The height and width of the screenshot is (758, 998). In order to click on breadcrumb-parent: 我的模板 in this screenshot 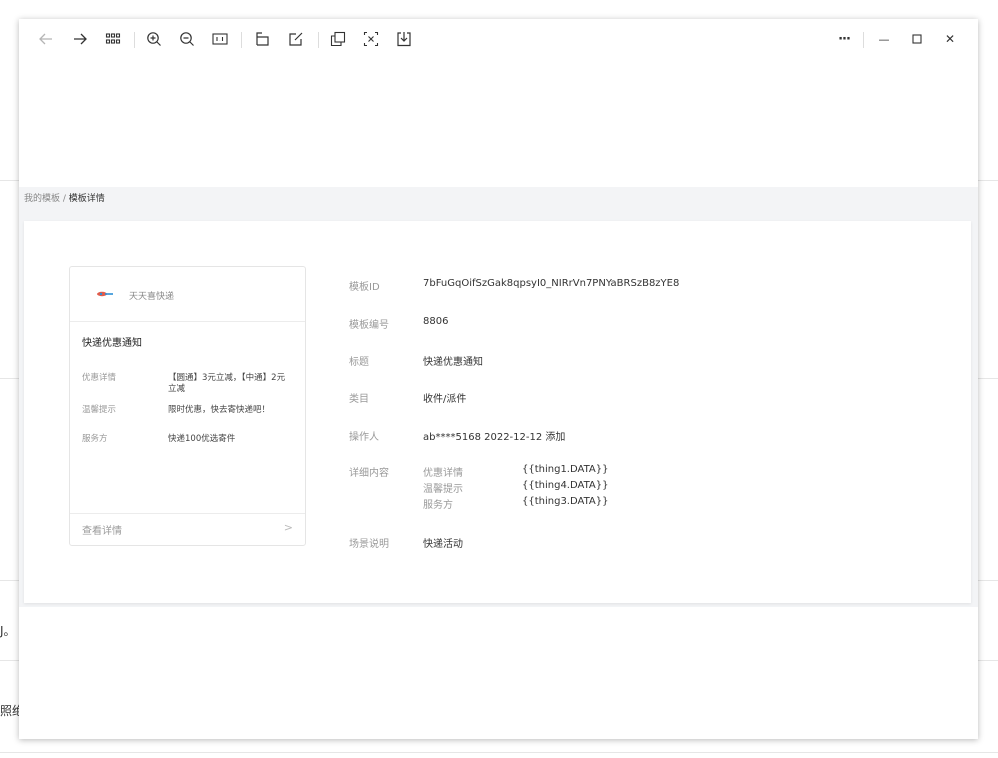, I will do `click(42, 199)`.